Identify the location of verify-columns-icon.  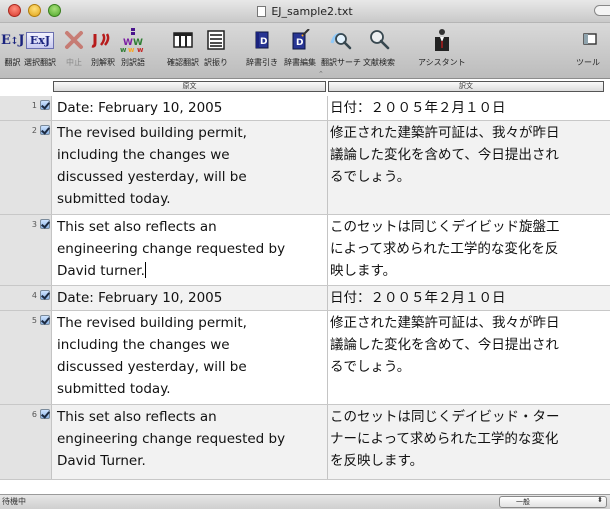
(183, 40).